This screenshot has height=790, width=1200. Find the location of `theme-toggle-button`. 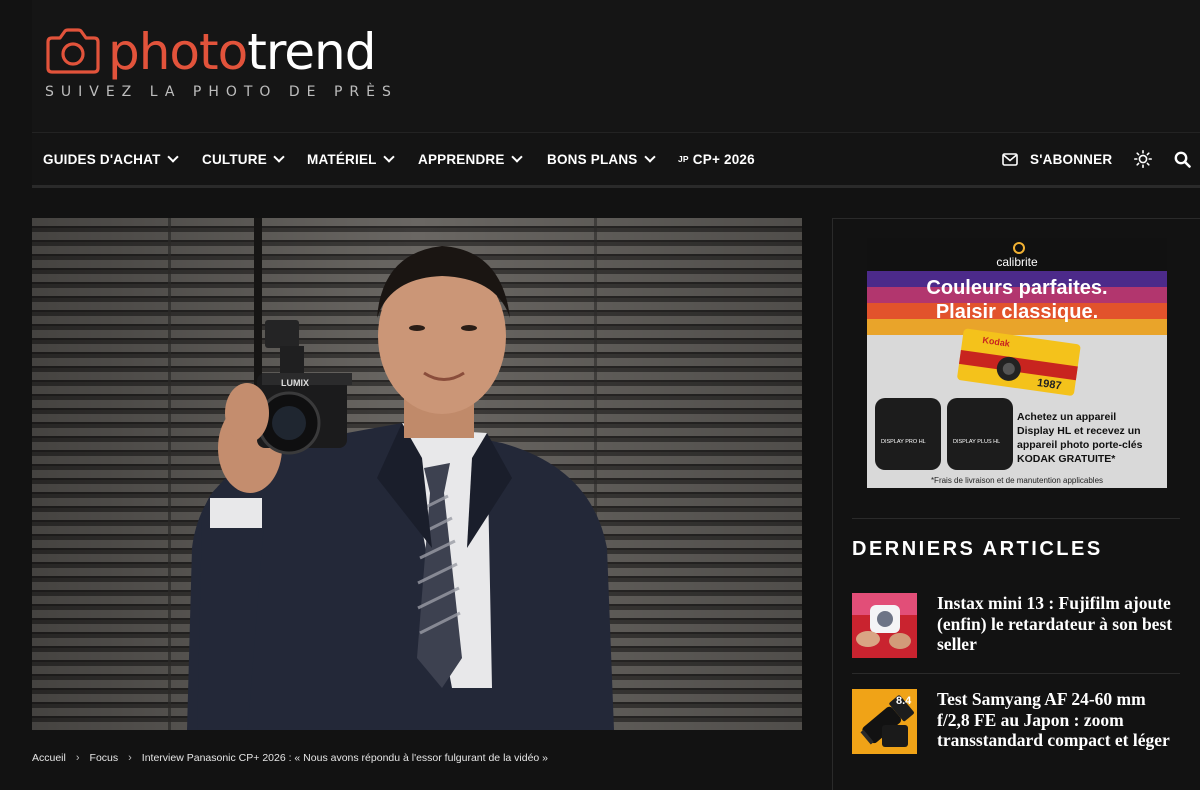

theme-toggle-button is located at coordinates (1143, 159).